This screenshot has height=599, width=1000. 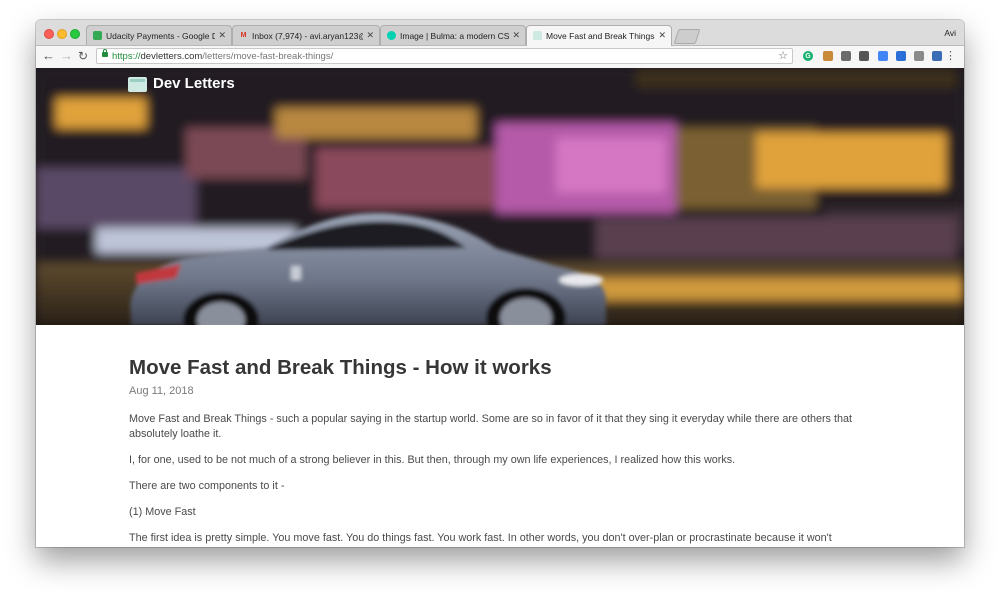 What do you see at coordinates (391, 35) in the screenshot?
I see `bulma-icon` at bounding box center [391, 35].